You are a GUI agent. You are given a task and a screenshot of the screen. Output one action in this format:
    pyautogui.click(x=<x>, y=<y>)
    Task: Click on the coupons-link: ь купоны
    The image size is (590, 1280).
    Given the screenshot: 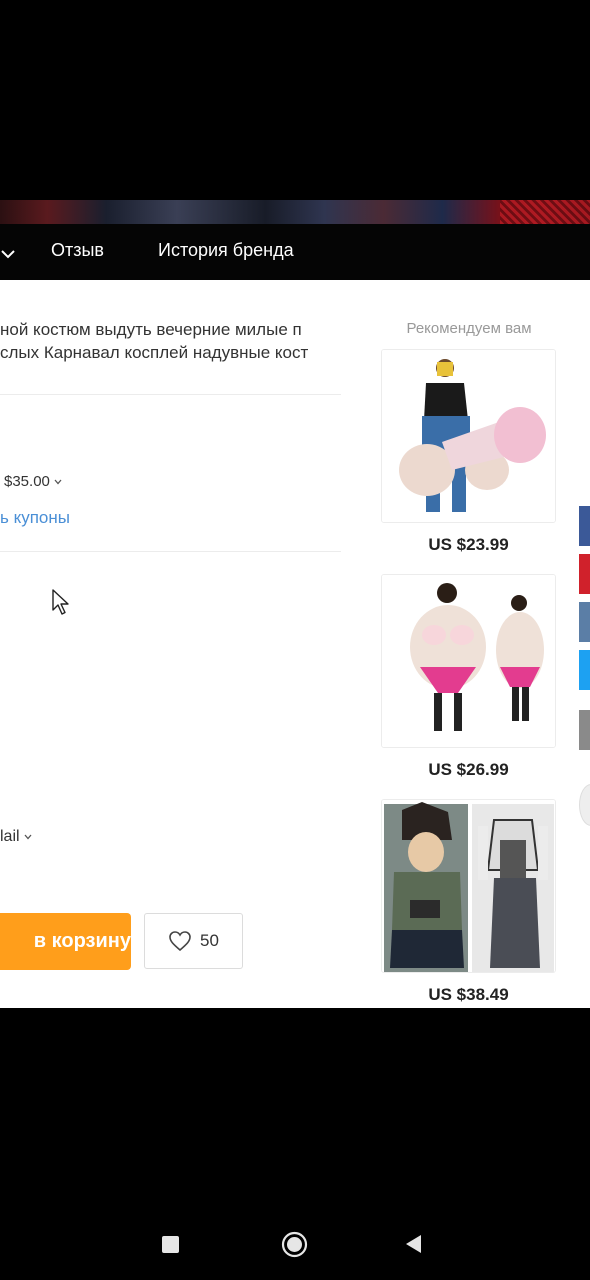 What is the action you would take?
    pyautogui.click(x=35, y=518)
    